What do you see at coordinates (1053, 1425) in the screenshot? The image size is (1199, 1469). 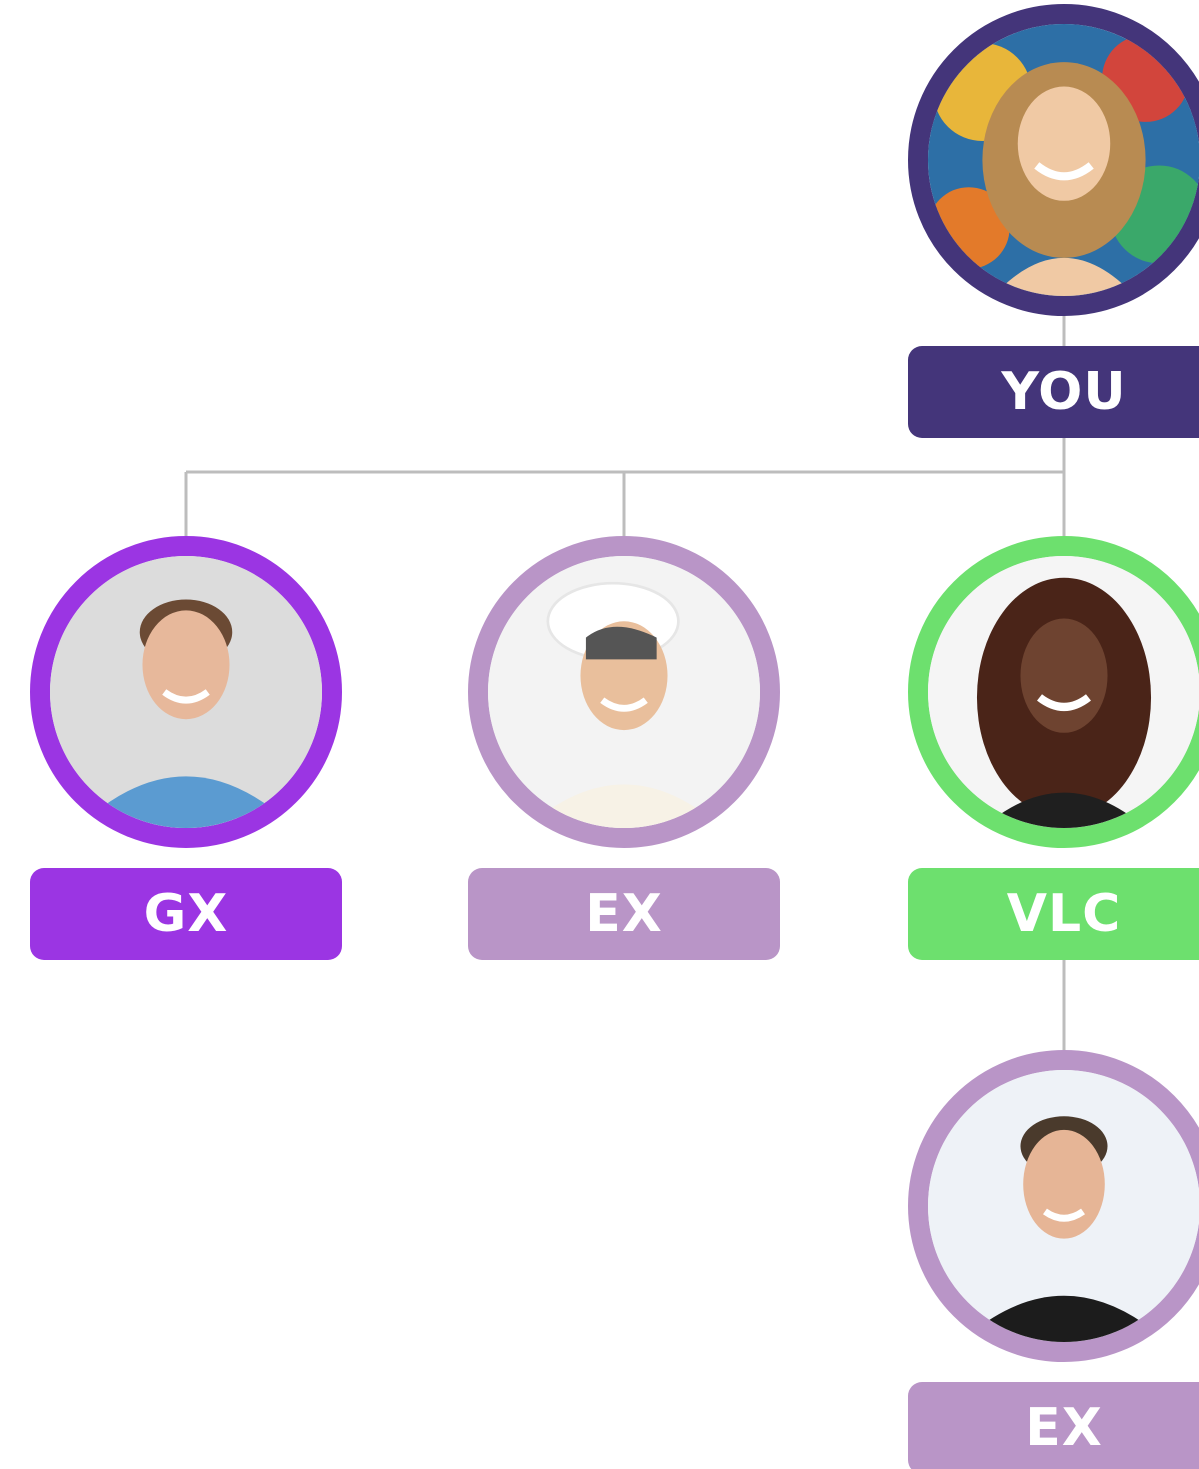 I see `node-label-ex-2: EX` at bounding box center [1053, 1425].